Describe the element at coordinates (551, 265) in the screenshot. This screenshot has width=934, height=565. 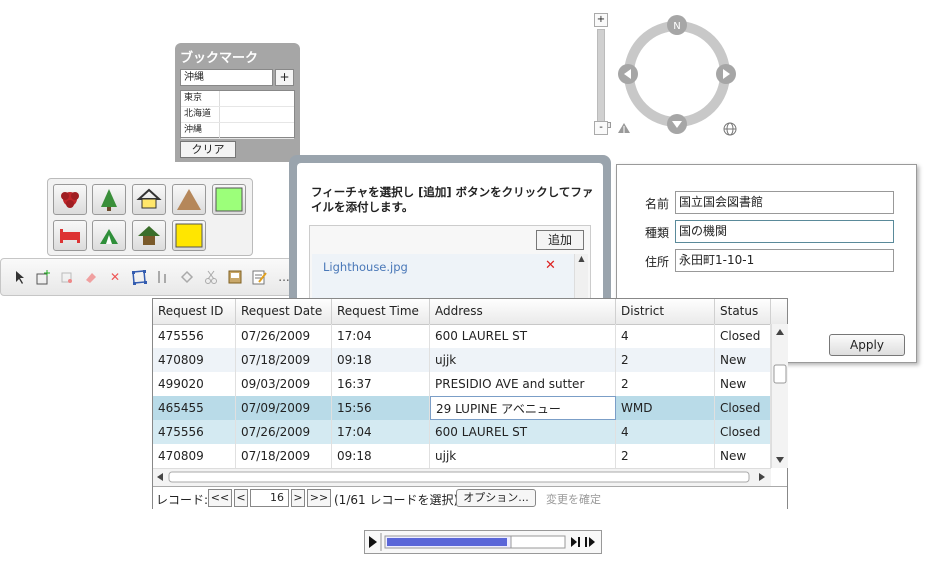
I see `delete-attachment-icon: ✕` at that location.